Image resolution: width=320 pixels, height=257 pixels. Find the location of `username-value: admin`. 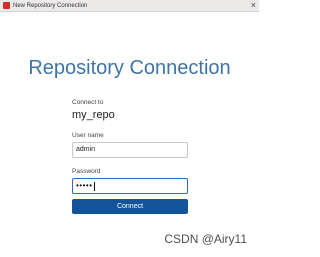

username-value: admin is located at coordinates (86, 149).